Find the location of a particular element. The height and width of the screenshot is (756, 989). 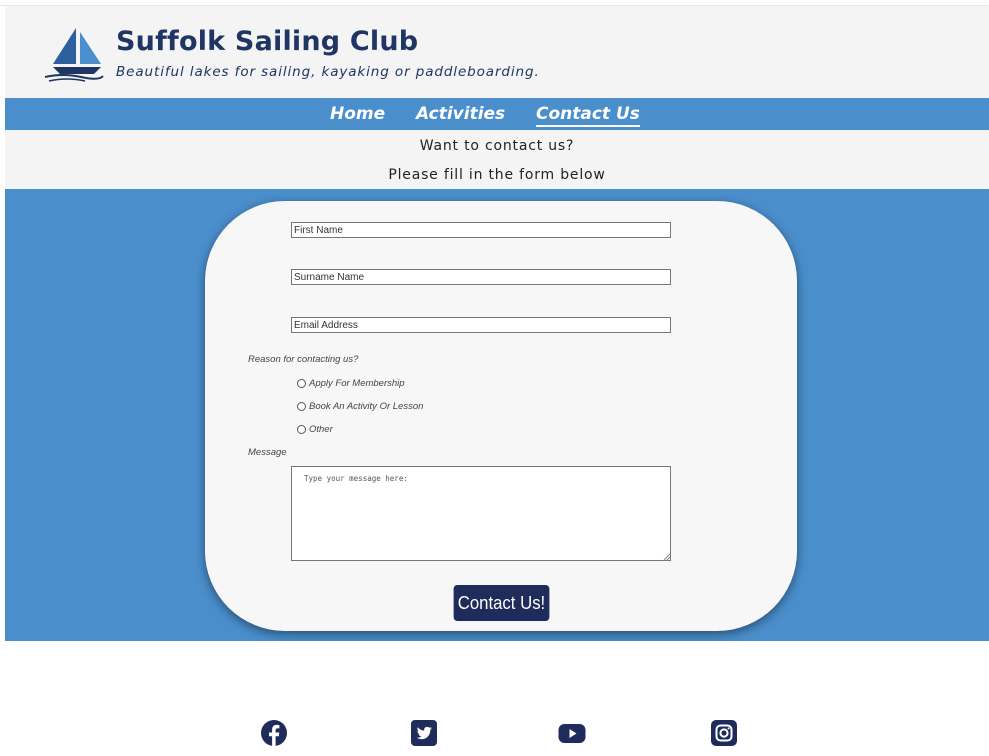

email-input is located at coordinates (481, 325).